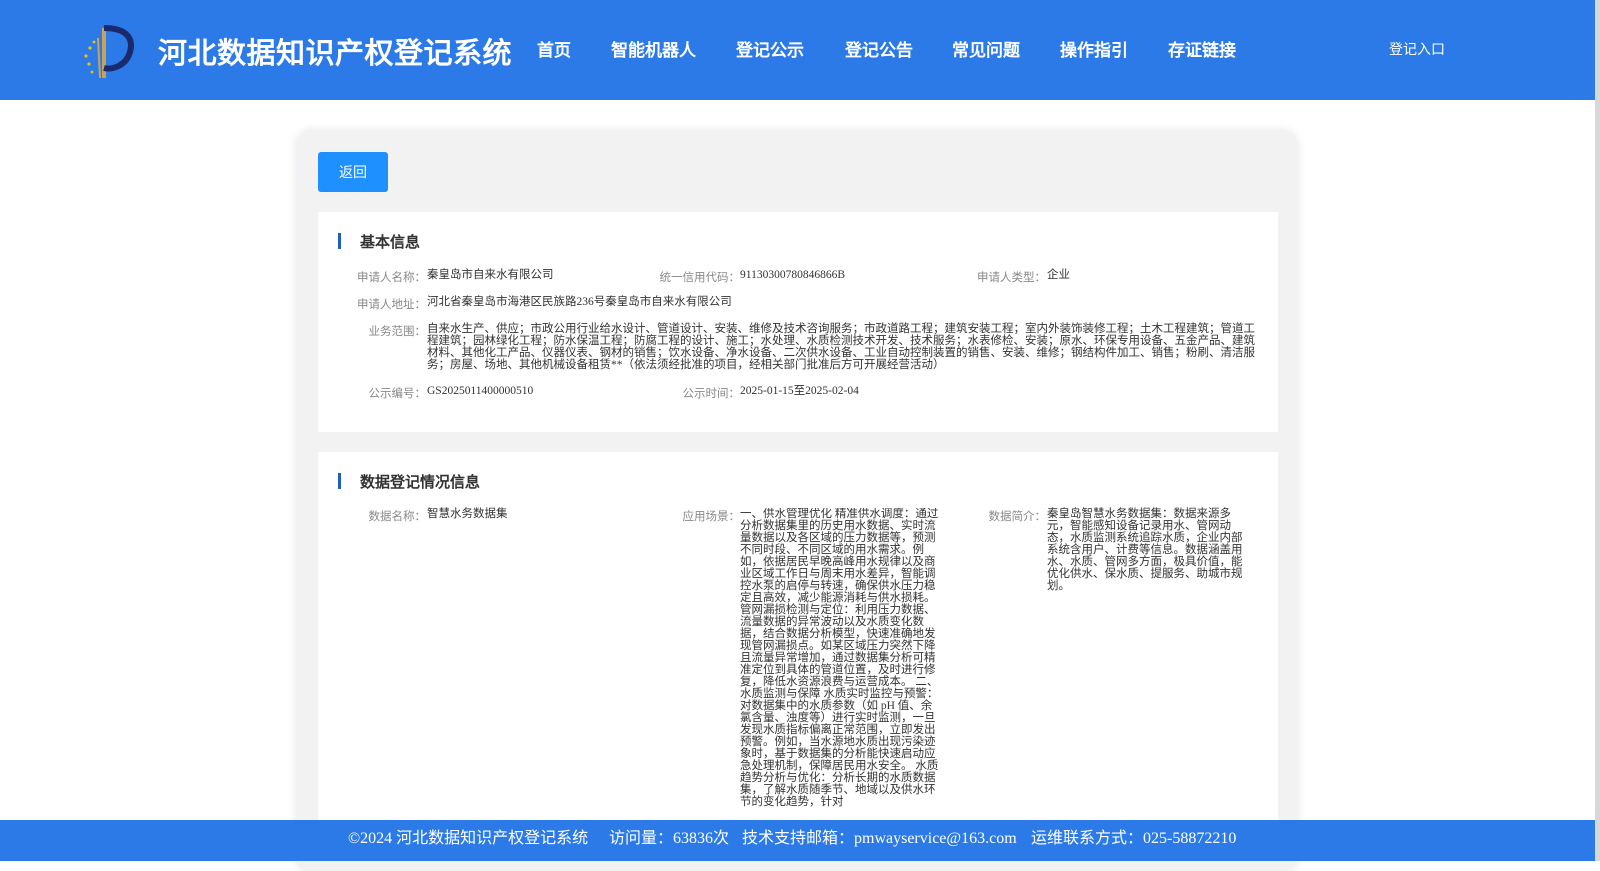 Image resolution: width=1600 pixels, height=871 pixels. I want to click on nav-robot: 智能机器人, so click(653, 48).